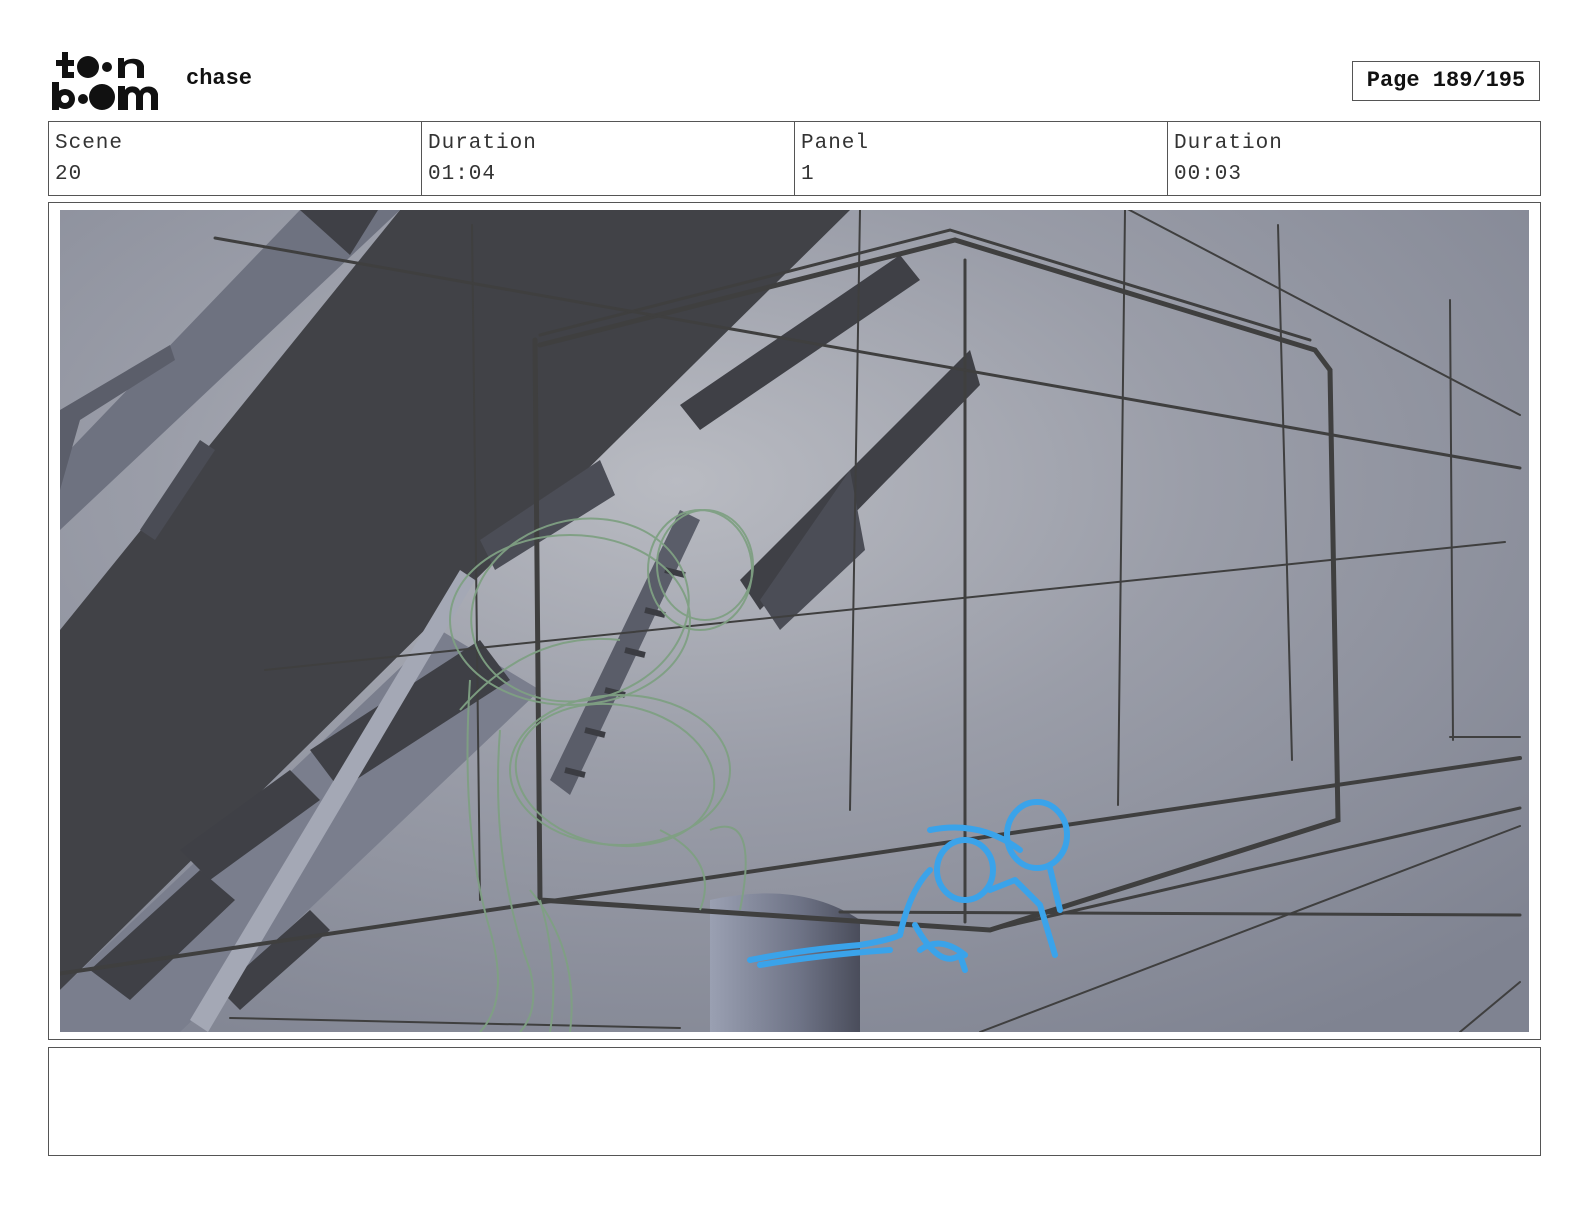 The width and height of the screenshot is (1584, 1224). What do you see at coordinates (1208, 174) in the screenshot?
I see `panel-duration-value: 00:03` at bounding box center [1208, 174].